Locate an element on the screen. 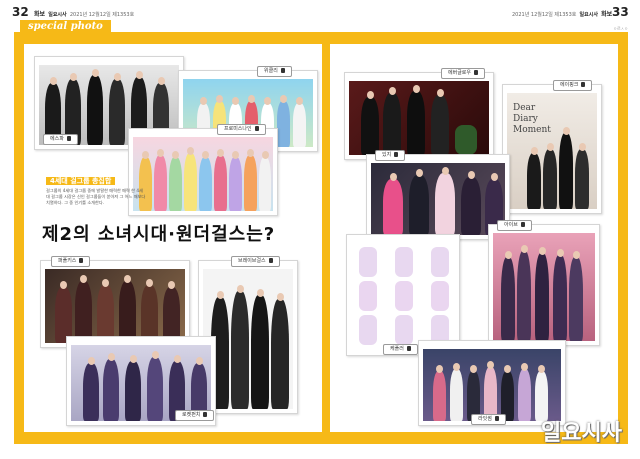 This screenshot has height=459, width=640. photo-card-fromis9: 프로미스나인 is located at coordinates (203, 170).